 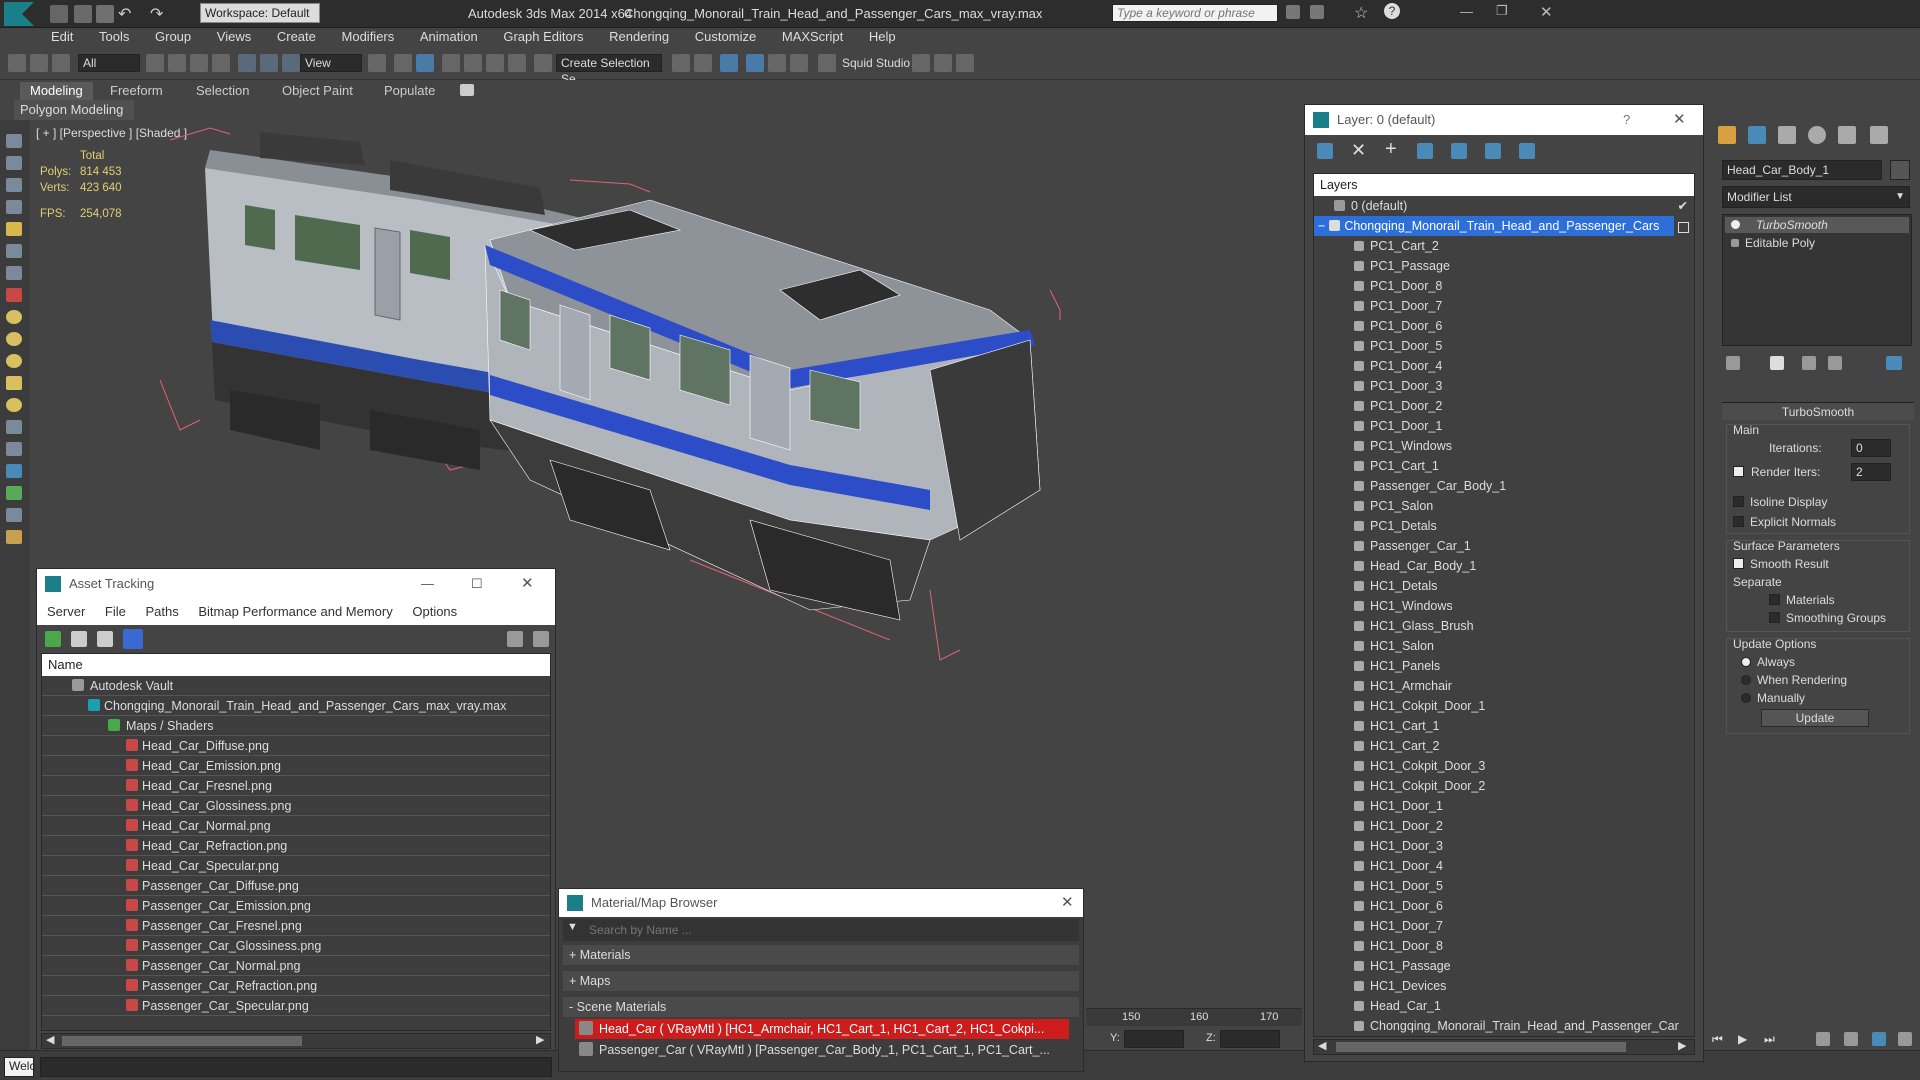 I want to click on configure-sets-icon, so click(x=1894, y=363).